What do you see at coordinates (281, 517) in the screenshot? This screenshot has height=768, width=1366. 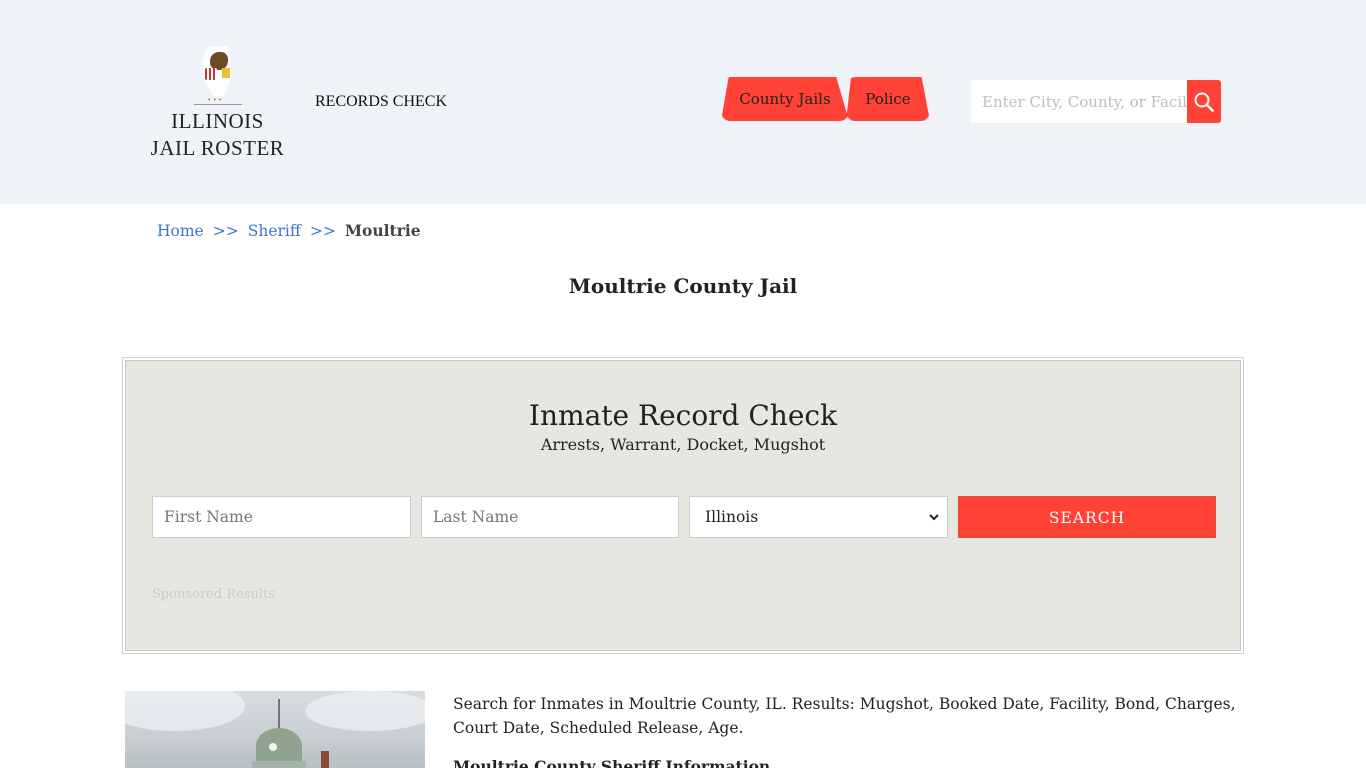 I see `first-name-input` at bounding box center [281, 517].